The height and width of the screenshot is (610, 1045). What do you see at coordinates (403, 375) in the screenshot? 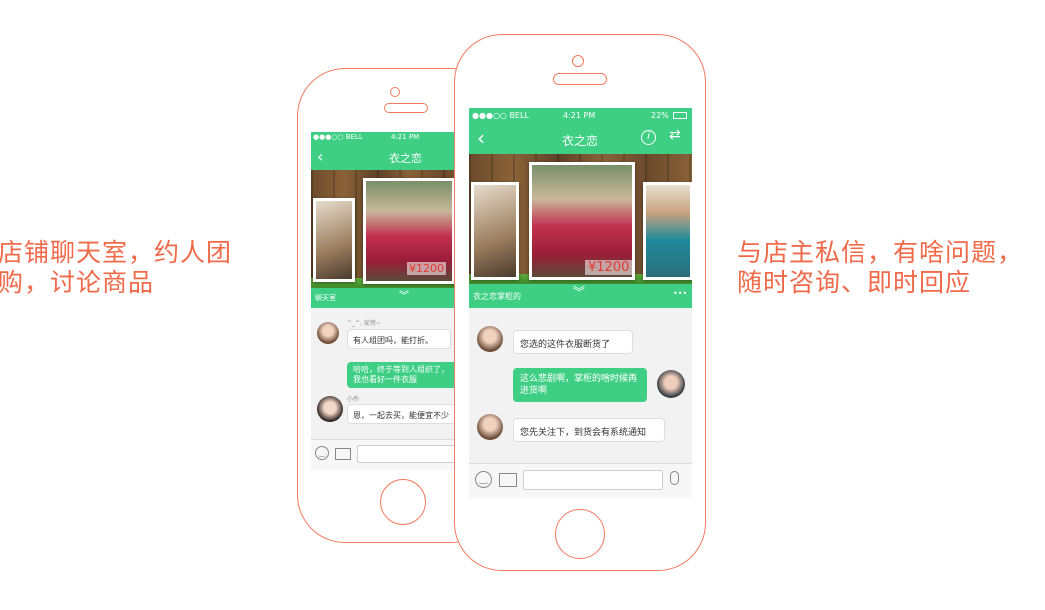
I see `message-bubble-self: 哈哈，终于等到人组织了，我也看好一件衣服` at bounding box center [403, 375].